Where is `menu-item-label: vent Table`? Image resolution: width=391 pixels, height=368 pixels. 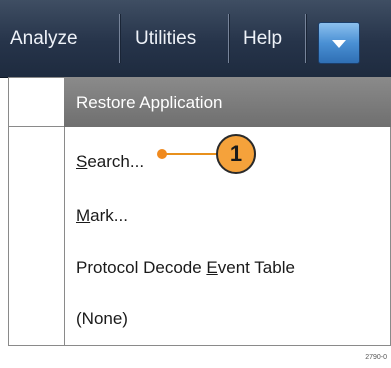 menu-item-label: vent Table is located at coordinates (256, 267).